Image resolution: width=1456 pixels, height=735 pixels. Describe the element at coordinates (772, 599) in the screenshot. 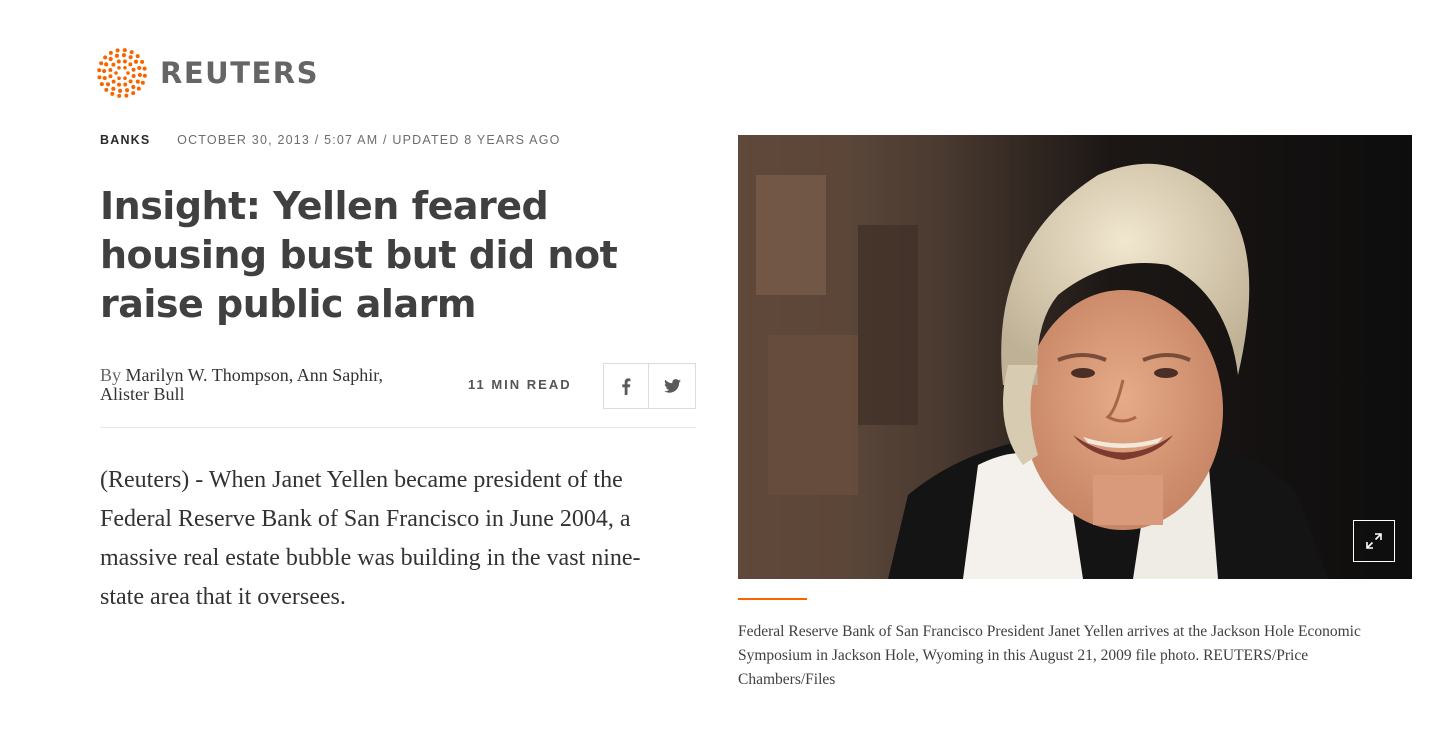

I see `caption-accent-rule` at that location.